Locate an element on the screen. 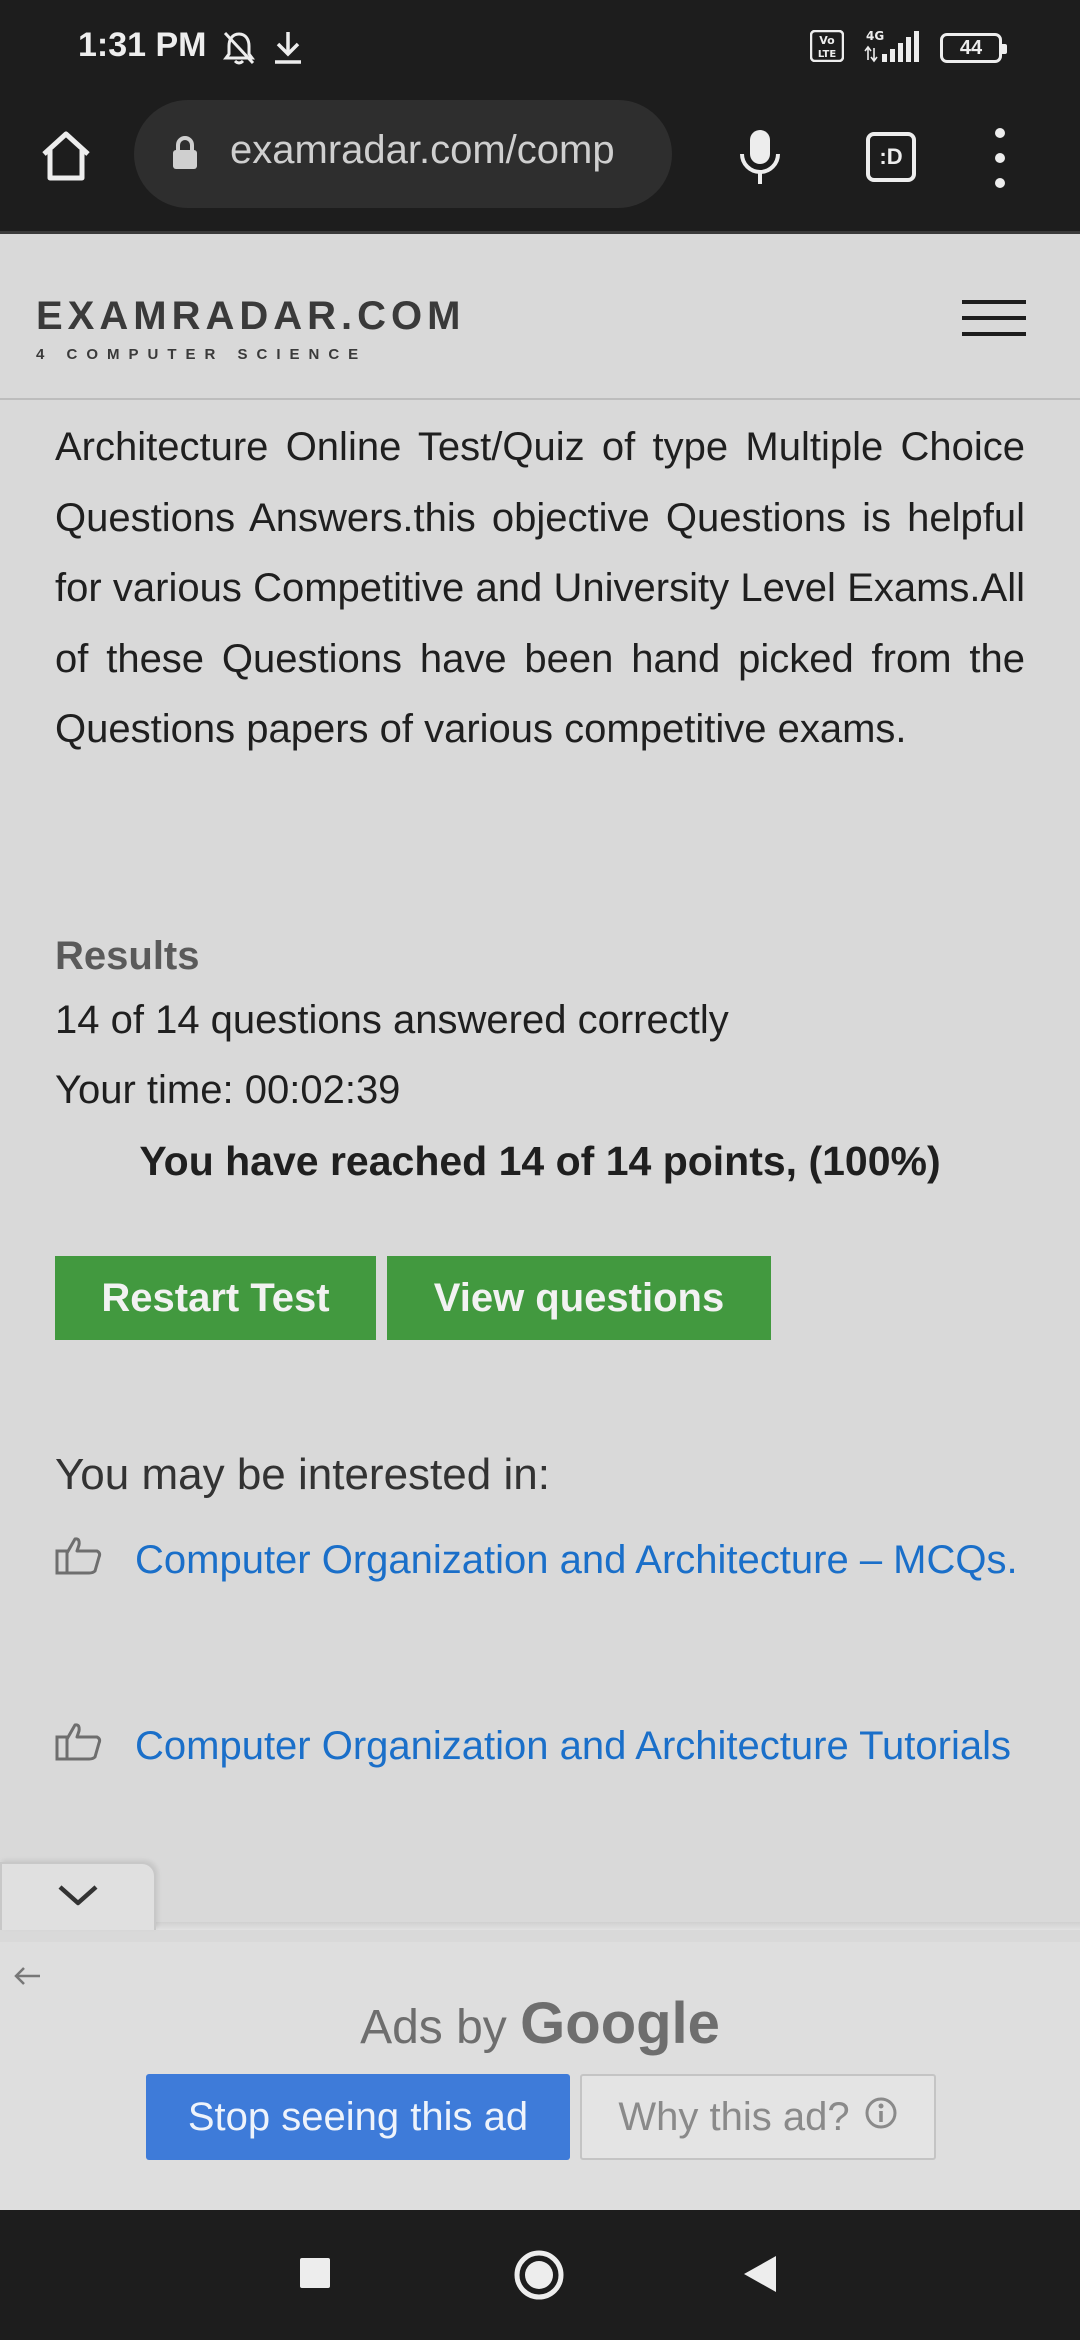 The height and width of the screenshot is (2340, 1080). site-header: EXAMRADAR.COM 4 COMPUTER SCIENCE is located at coordinates (540, 317).